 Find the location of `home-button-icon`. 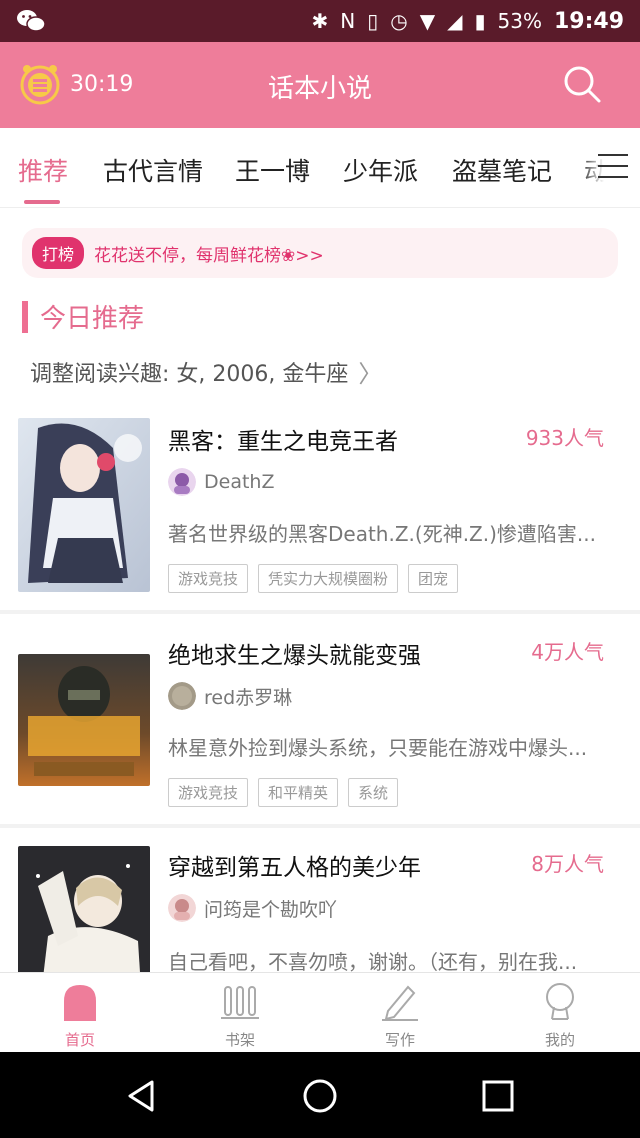

home-button-icon is located at coordinates (320, 1096).